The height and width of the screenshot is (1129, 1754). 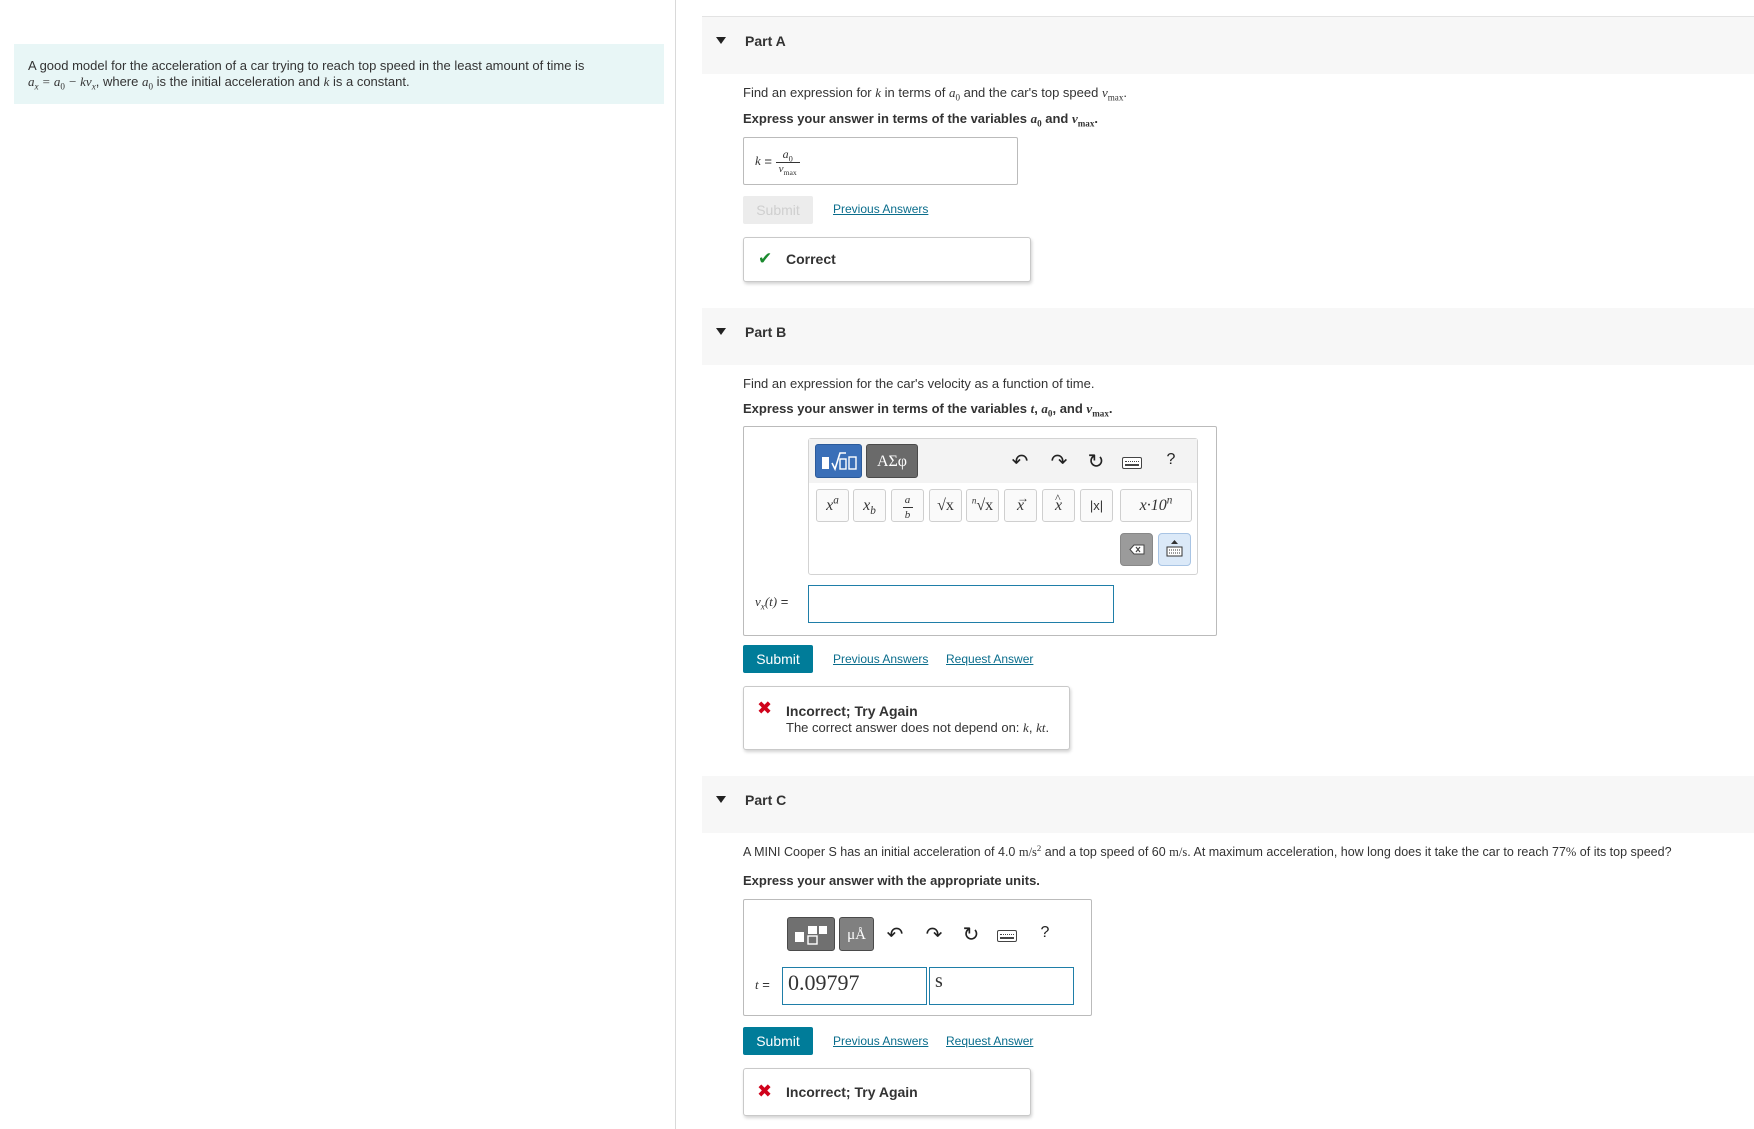 I want to click on part-c-answer-label: t =, so click(x=762, y=984).